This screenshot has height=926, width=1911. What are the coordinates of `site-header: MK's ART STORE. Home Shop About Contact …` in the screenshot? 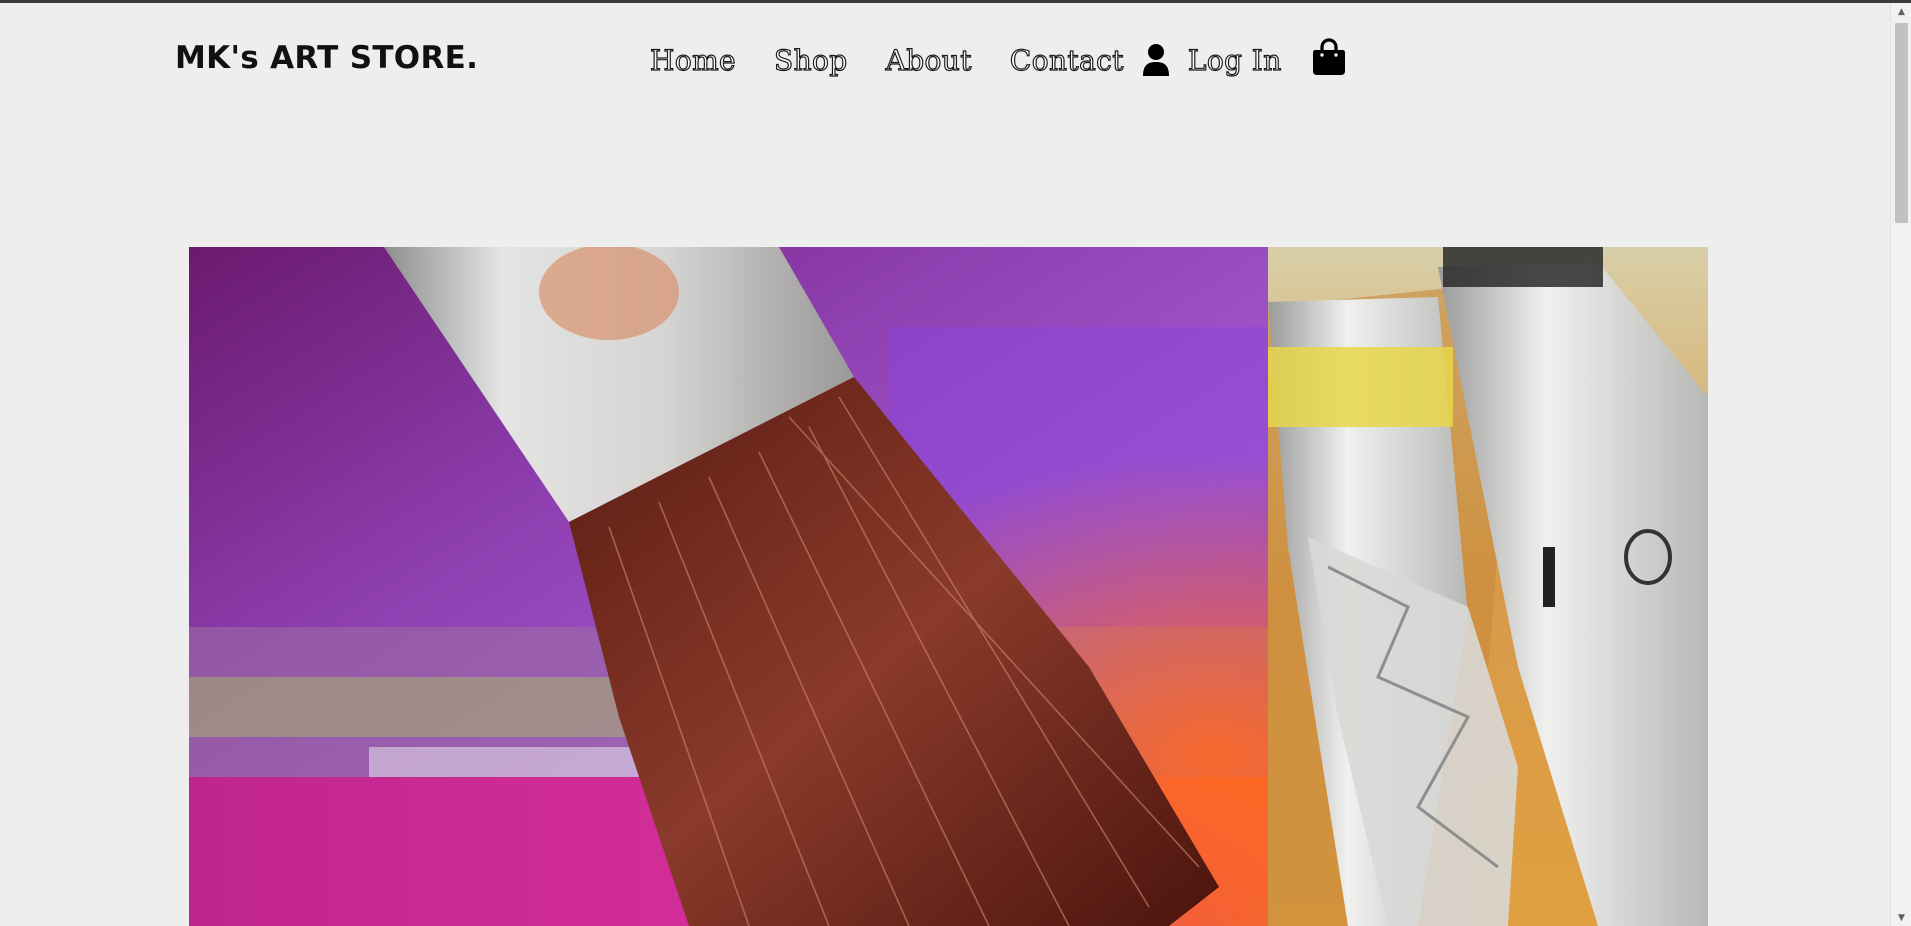 It's located at (945, 58).